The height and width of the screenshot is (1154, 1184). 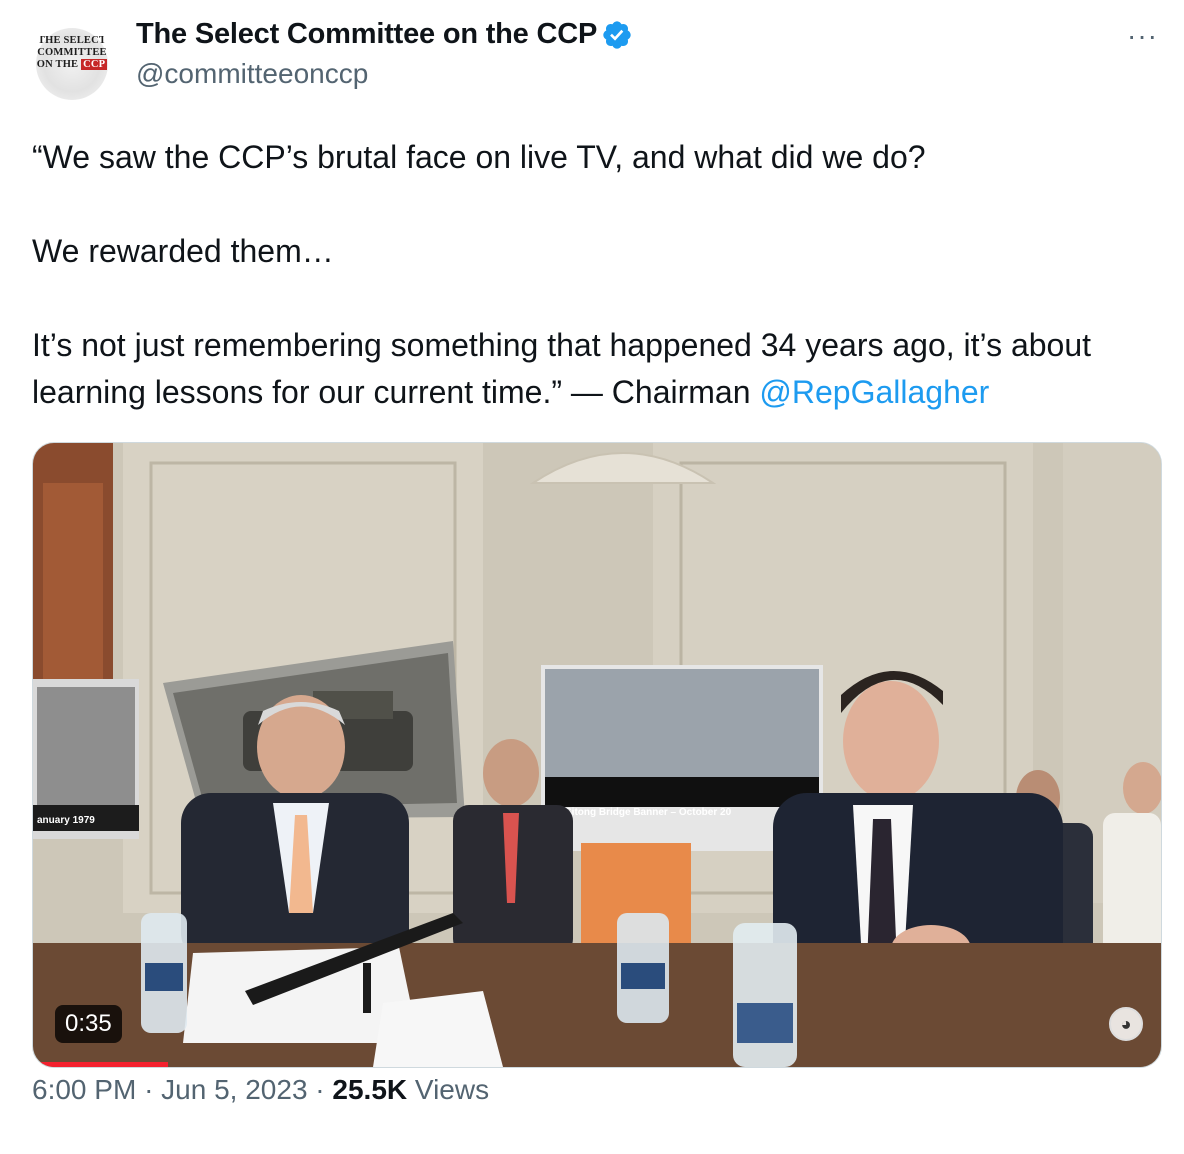 I want to click on tweet-meta: 6:00 PM · Jun 5, 2023 · 25.5K Views, so click(x=260, y=1090).